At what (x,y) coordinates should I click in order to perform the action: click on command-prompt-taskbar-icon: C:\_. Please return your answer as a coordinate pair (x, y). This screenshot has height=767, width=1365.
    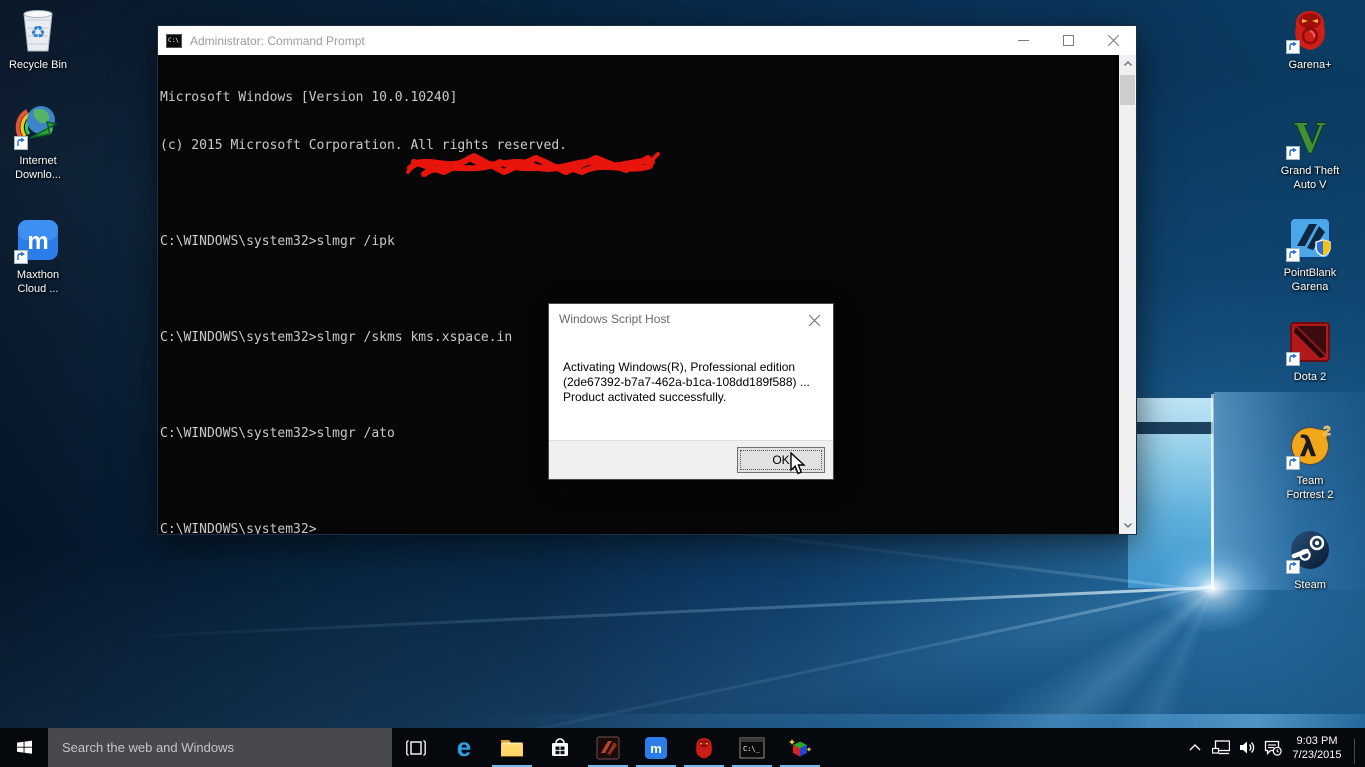
    Looking at the image, I should click on (752, 747).